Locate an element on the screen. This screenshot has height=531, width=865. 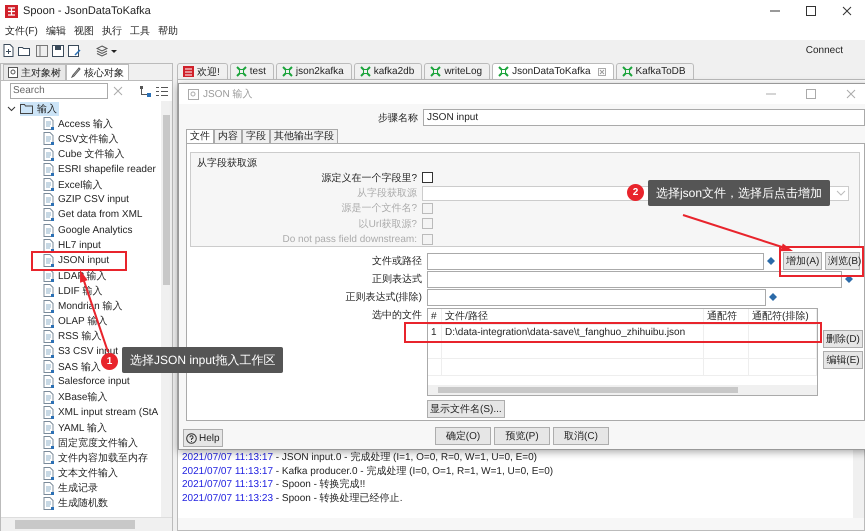
dialog-button: 确定(O) is located at coordinates (463, 436).